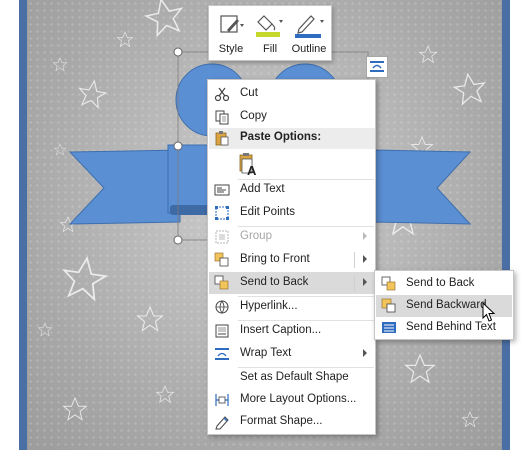 The height and width of the screenshot is (450, 528). What do you see at coordinates (275, 259) in the screenshot?
I see `menu-item-label: Bring to Front` at bounding box center [275, 259].